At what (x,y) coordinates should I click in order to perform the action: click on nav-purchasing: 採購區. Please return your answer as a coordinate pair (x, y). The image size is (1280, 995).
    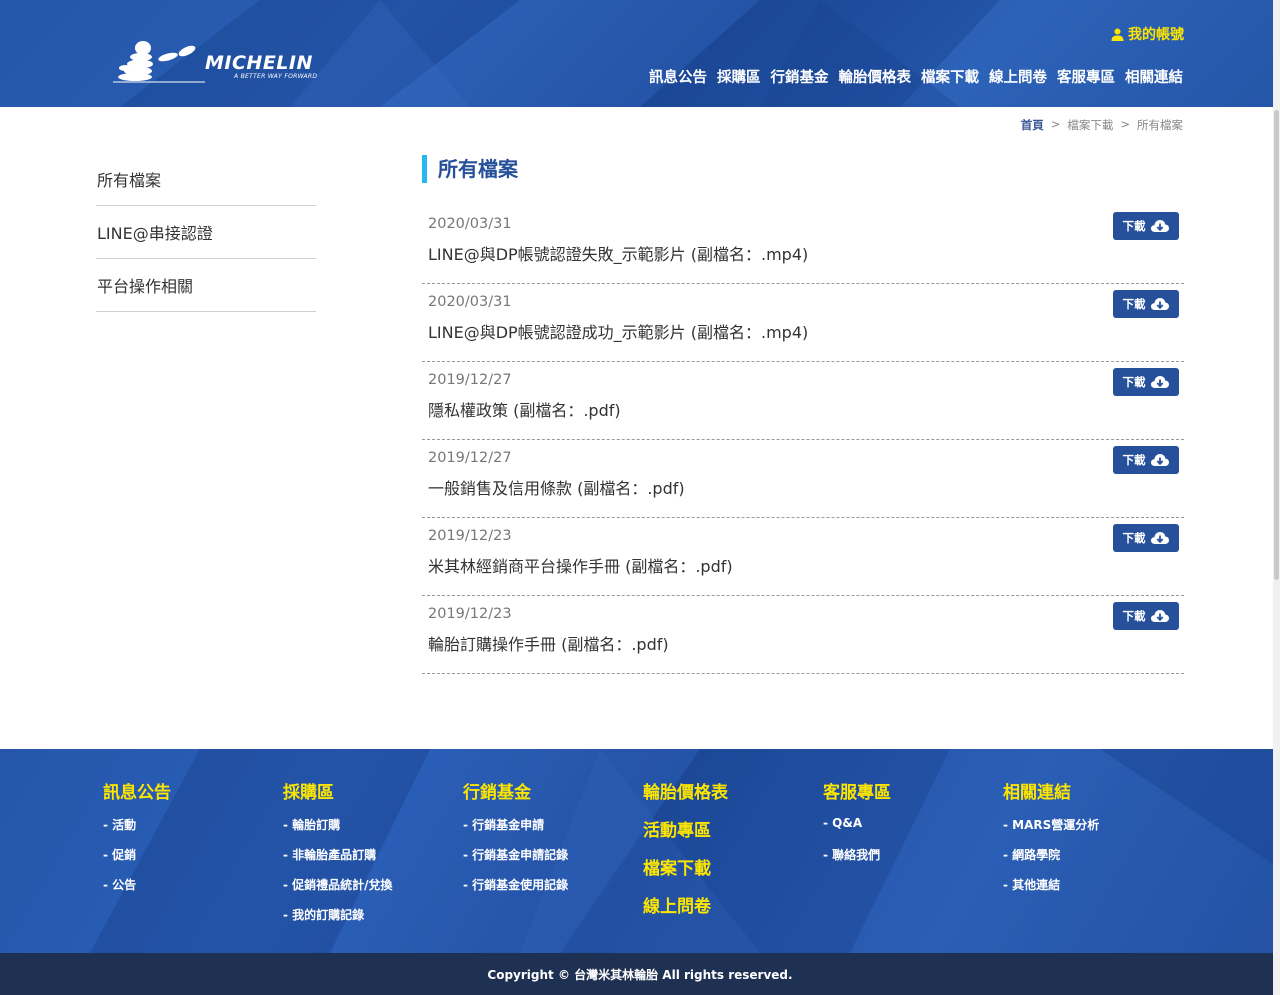
    Looking at the image, I should click on (739, 76).